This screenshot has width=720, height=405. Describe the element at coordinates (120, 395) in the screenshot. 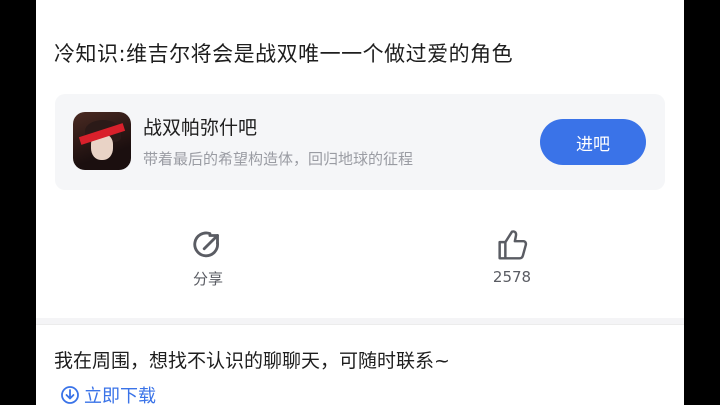

I see `download-label: 立即下载` at that location.